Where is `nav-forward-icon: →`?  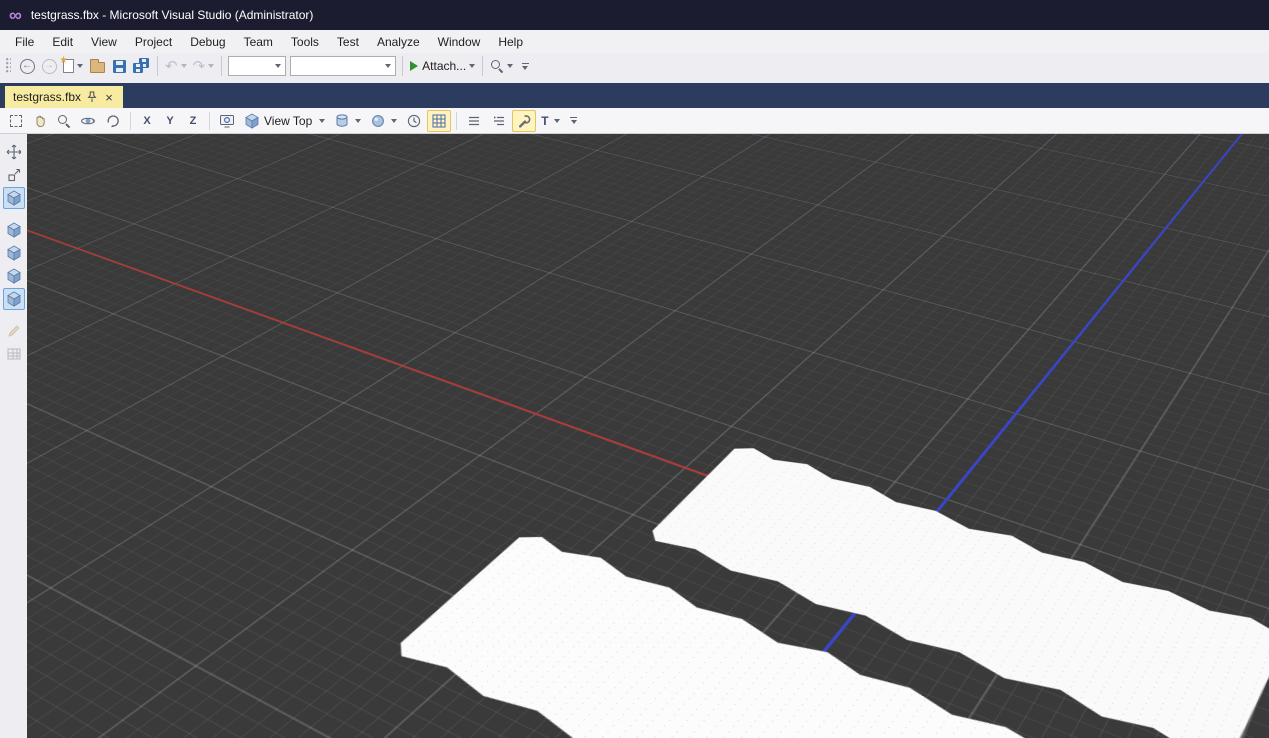 nav-forward-icon: → is located at coordinates (49, 66).